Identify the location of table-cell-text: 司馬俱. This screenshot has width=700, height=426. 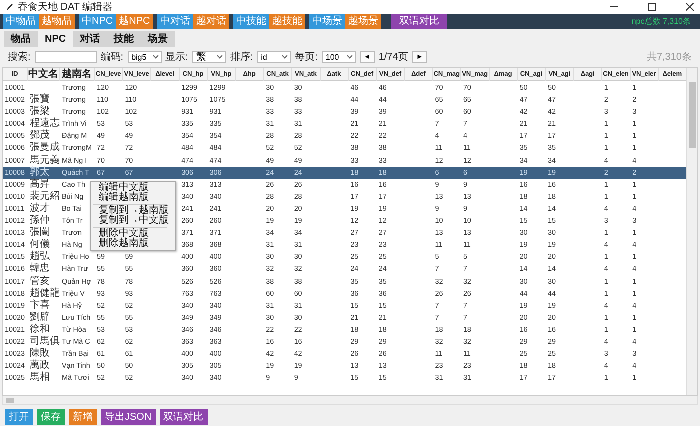
(44, 342).